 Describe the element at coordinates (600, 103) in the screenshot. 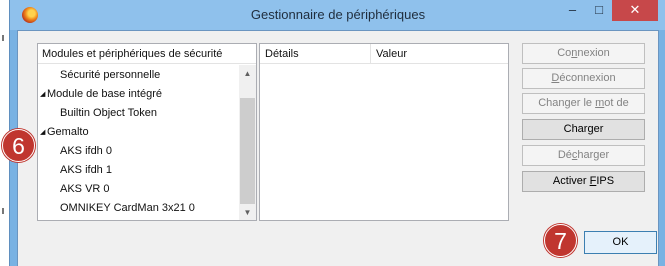

I see `button-accesskey: m` at that location.